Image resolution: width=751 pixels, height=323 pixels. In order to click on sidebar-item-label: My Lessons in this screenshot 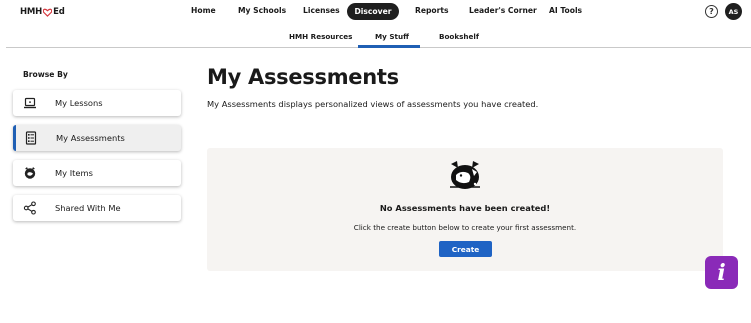, I will do `click(79, 103)`.